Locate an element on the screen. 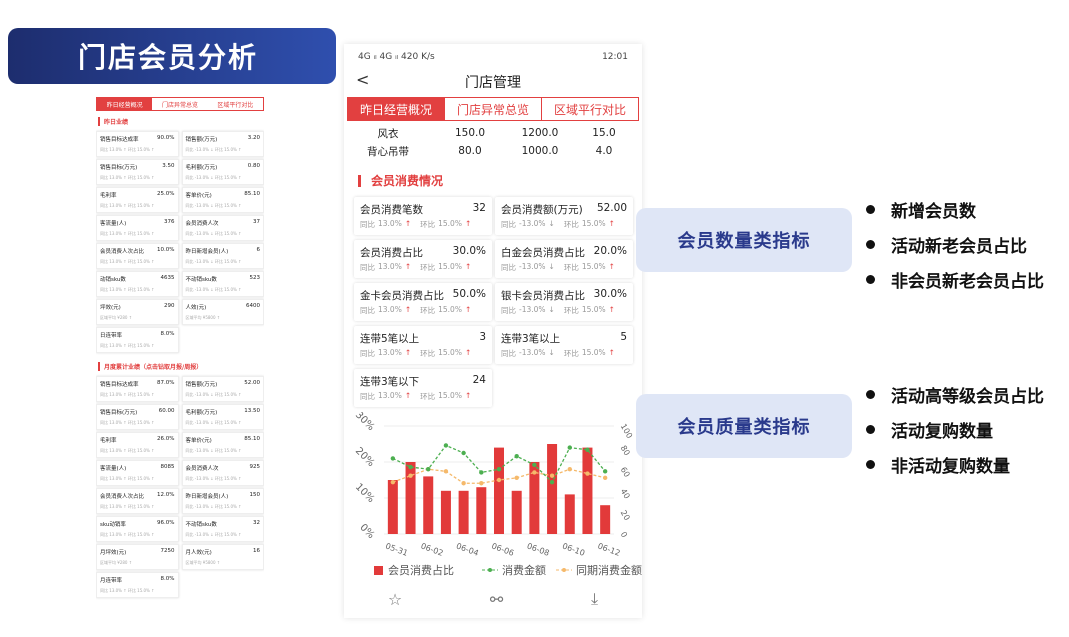 The height and width of the screenshot is (637, 1069). metric-card: 白金会员消费占比 20.0% 同比 -13.0% ↓ 环比 15.0% ↑ is located at coordinates (564, 259).